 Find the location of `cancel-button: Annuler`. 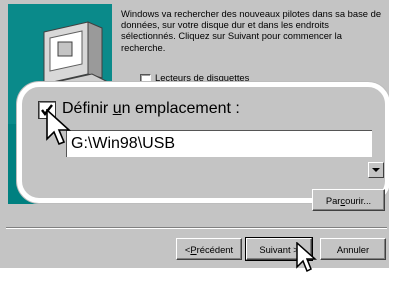

cancel-button: Annuler is located at coordinates (353, 249).